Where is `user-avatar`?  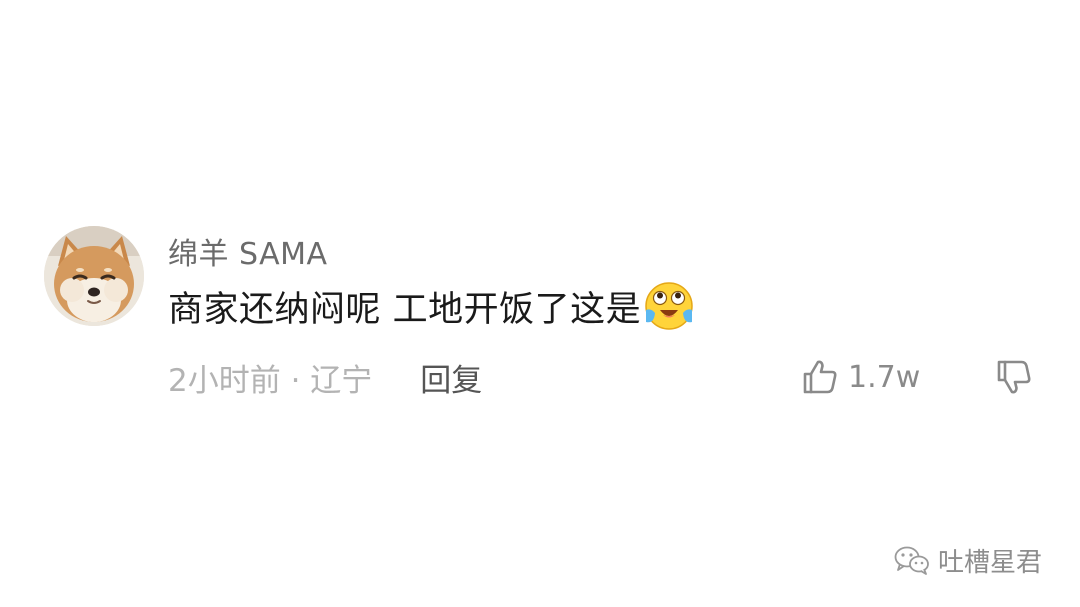
user-avatar is located at coordinates (94, 276).